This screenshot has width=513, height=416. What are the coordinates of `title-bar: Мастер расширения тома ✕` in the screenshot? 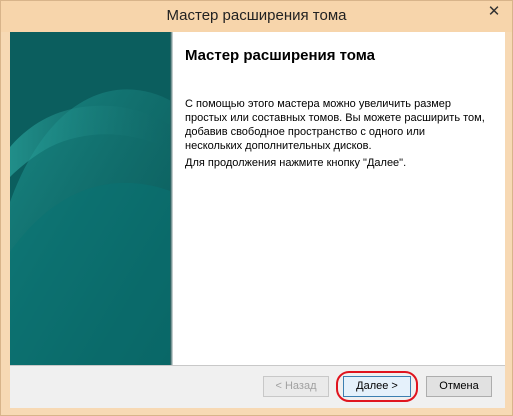 It's located at (256, 16).